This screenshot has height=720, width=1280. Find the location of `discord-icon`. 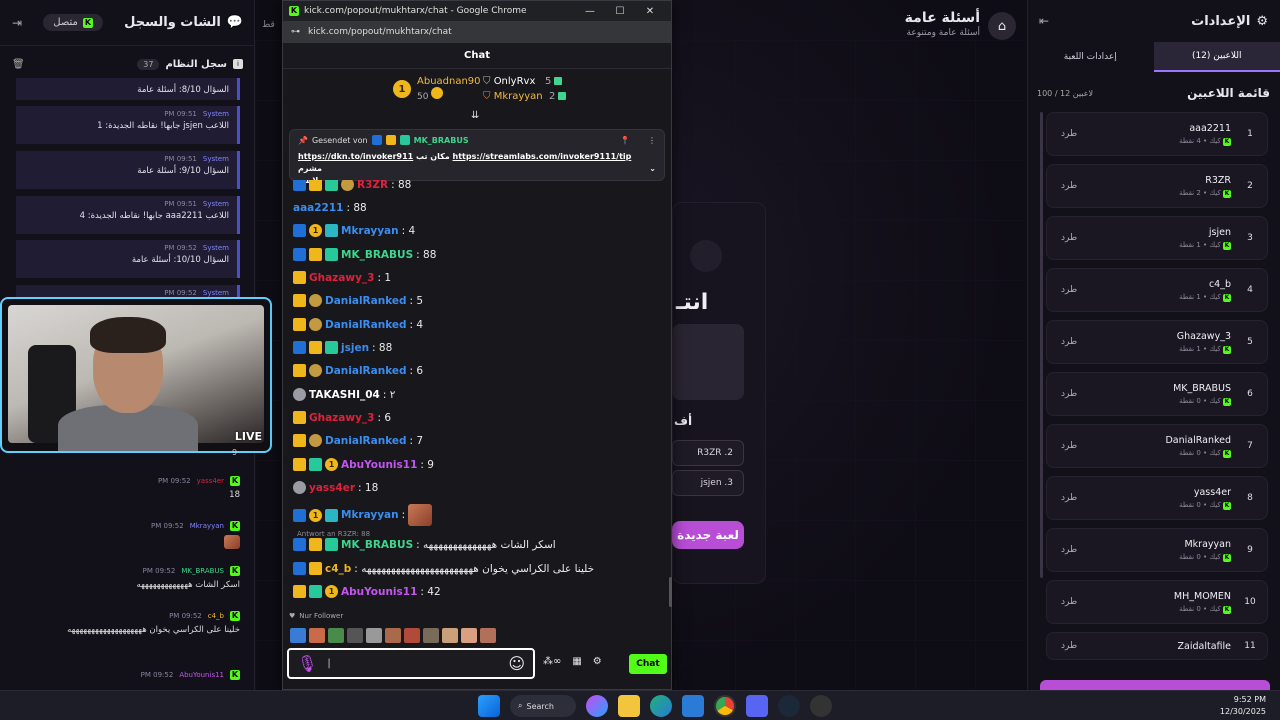

discord-icon is located at coordinates (757, 706).